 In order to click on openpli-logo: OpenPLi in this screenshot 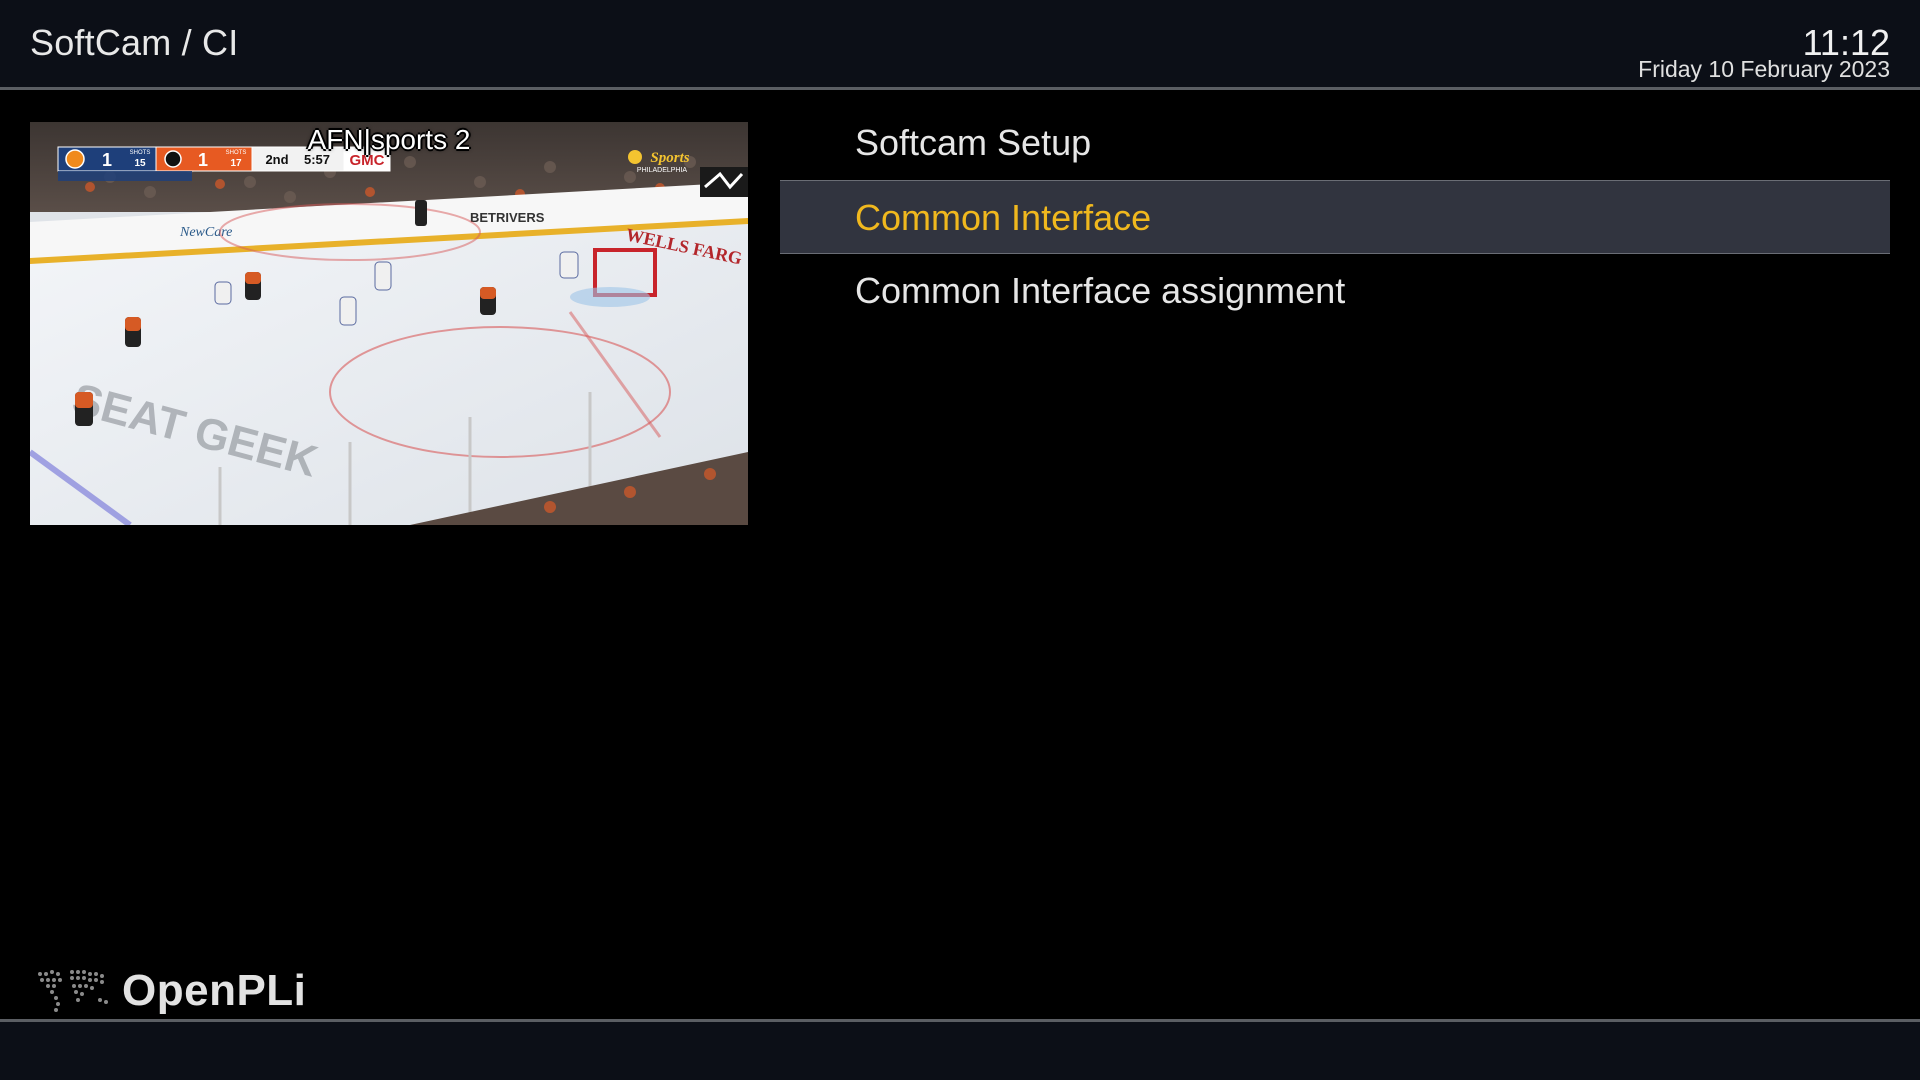, I will do `click(170, 991)`.